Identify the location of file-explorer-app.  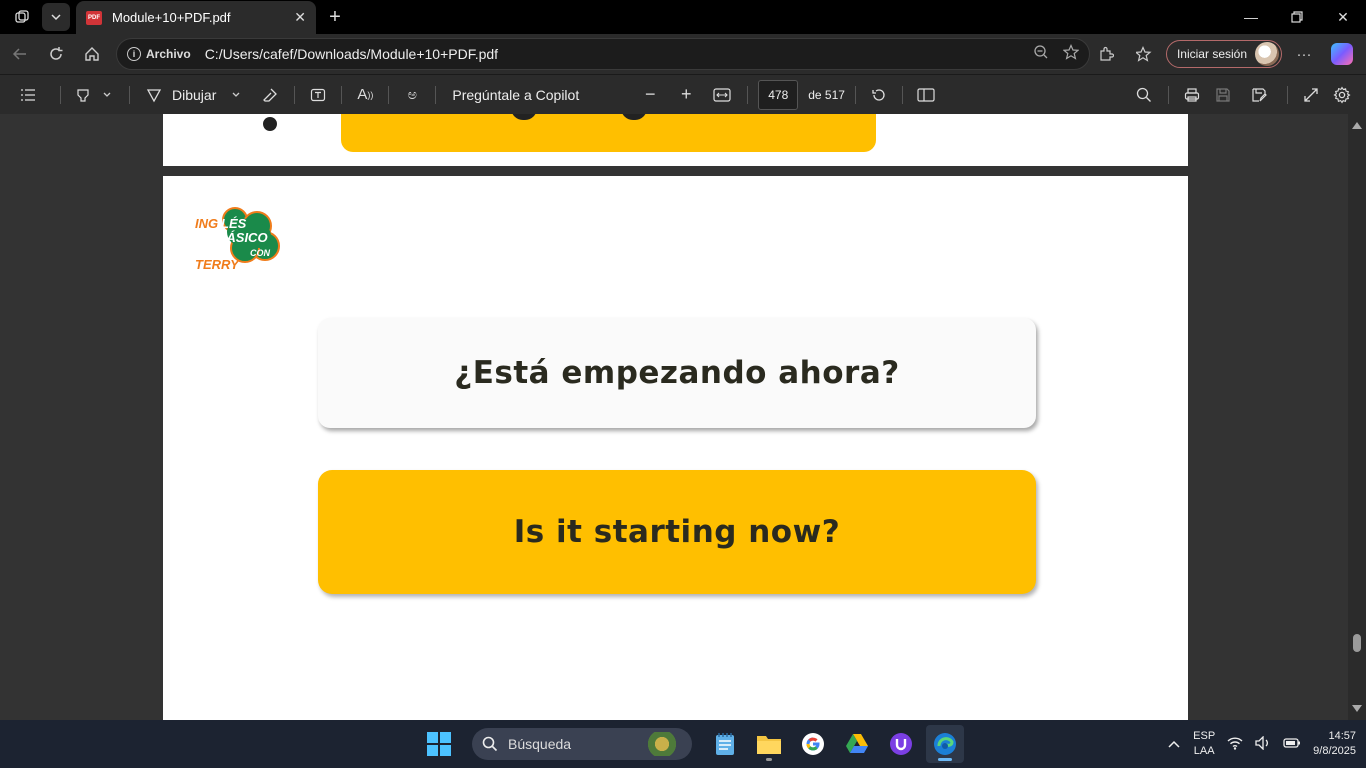
(769, 744).